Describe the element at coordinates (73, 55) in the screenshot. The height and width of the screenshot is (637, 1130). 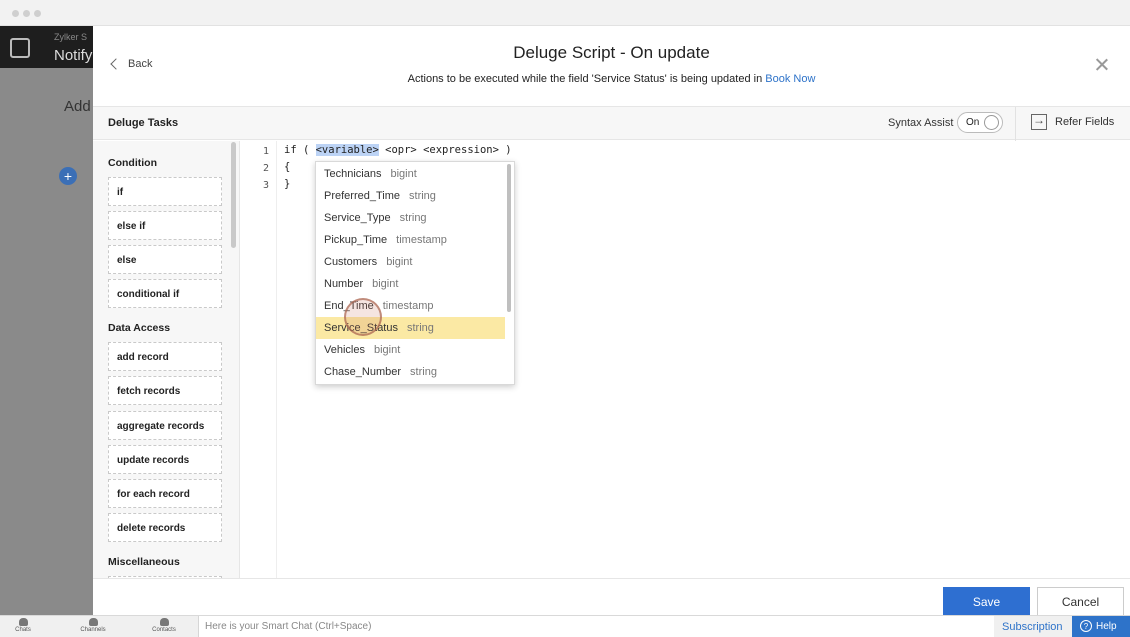
I see `background-page-heading: Notify` at that location.